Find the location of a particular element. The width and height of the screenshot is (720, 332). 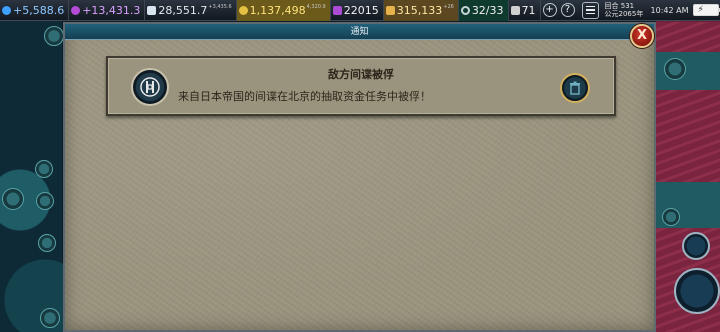

favor-icon is located at coordinates (390, 10).